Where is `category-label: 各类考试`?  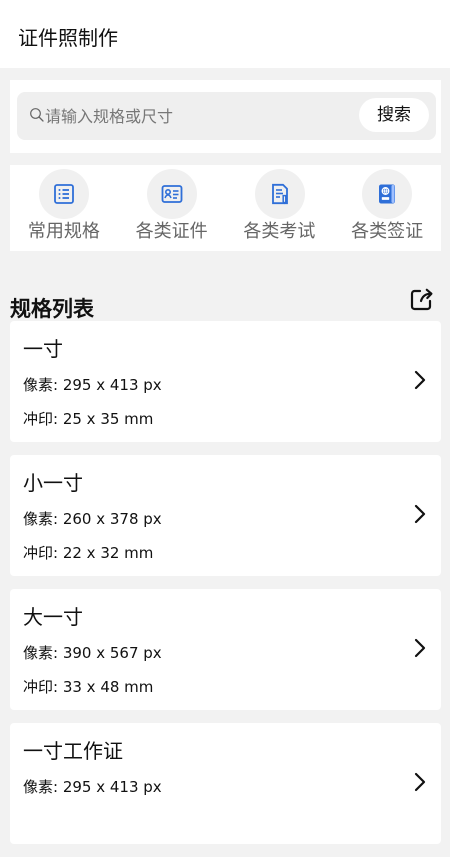
category-label: 各类考试 is located at coordinates (279, 231).